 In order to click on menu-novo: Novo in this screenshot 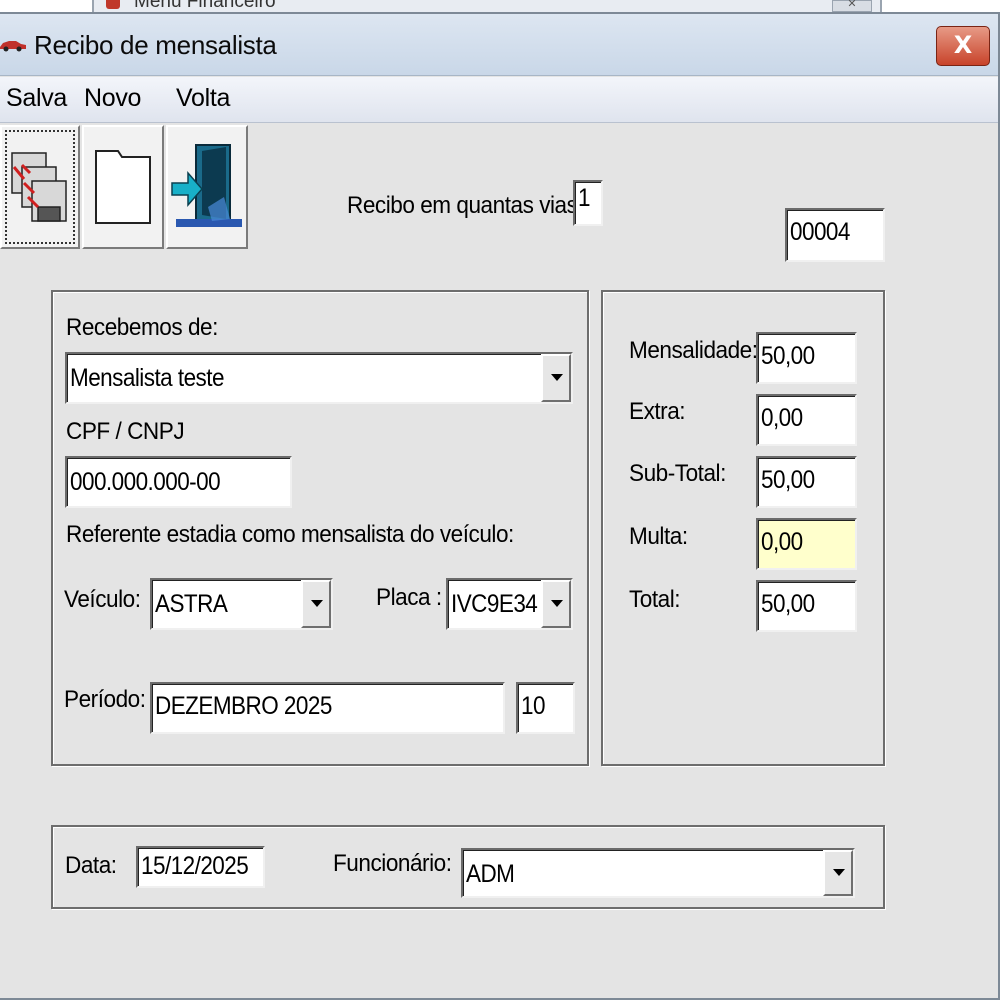, I will do `click(112, 98)`.